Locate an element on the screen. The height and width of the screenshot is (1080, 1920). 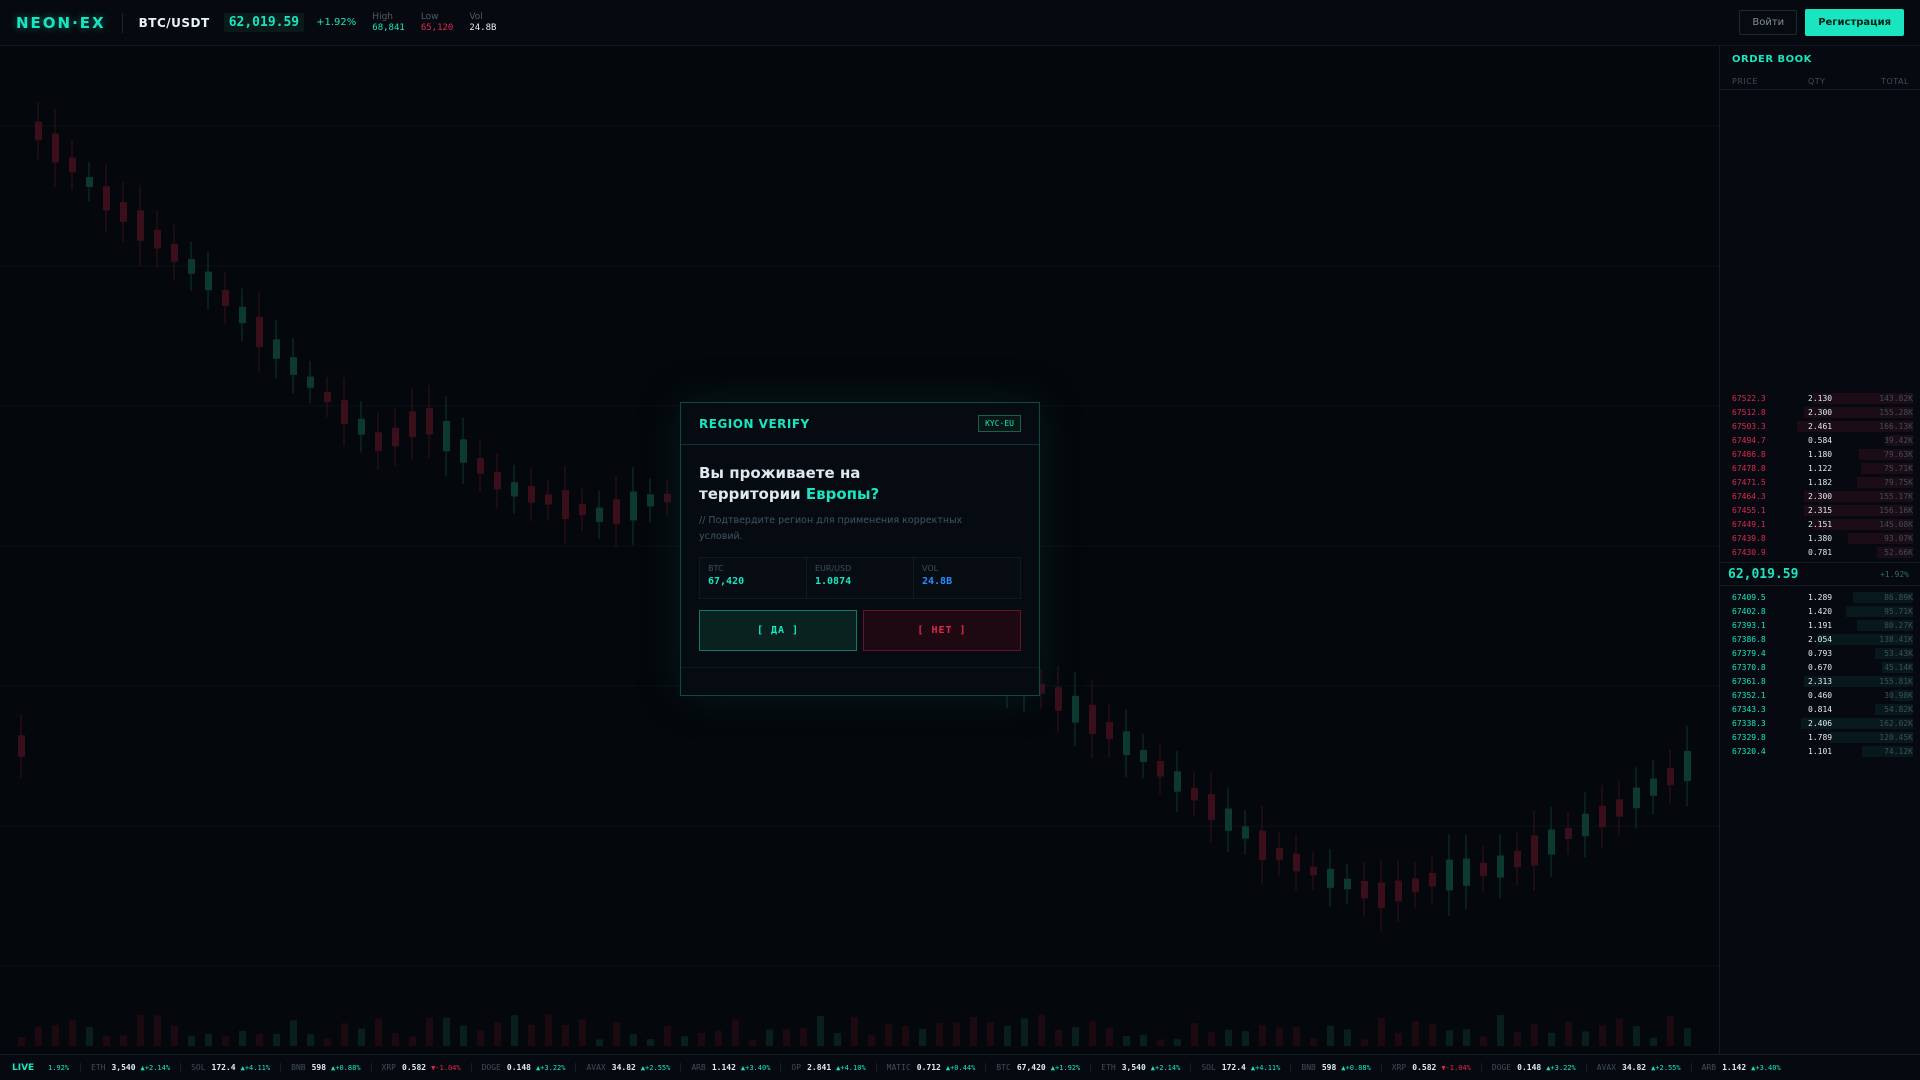
bid-row: 67402.8 1.420 95.71K is located at coordinates (1822, 611).